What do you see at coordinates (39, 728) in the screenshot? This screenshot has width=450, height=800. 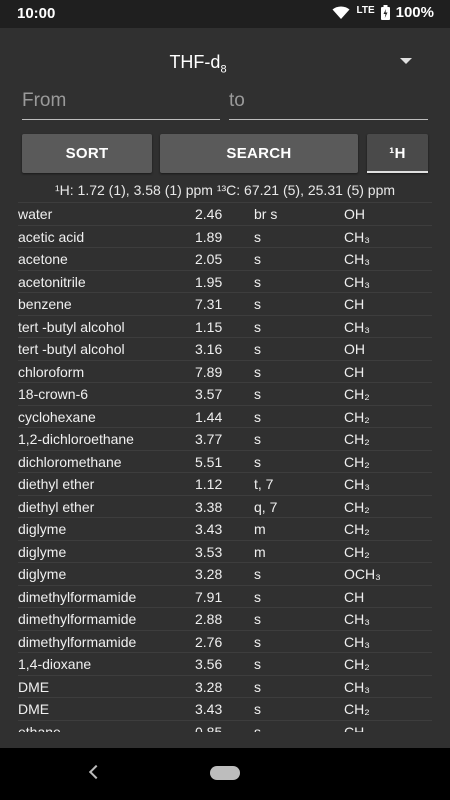 I see `compound-name: ethane` at bounding box center [39, 728].